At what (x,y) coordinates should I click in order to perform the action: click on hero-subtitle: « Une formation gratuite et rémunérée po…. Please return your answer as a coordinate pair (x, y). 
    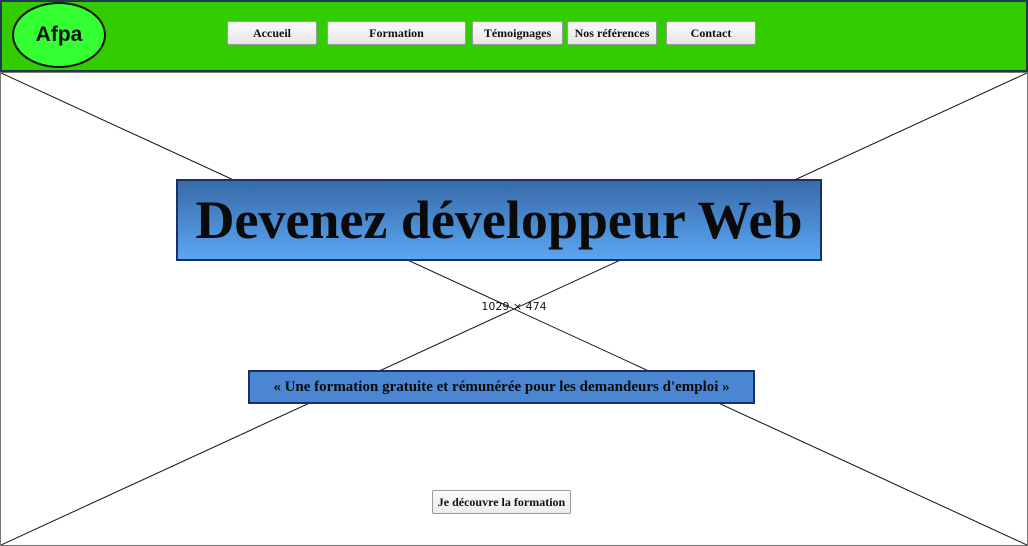
    Looking at the image, I should click on (501, 387).